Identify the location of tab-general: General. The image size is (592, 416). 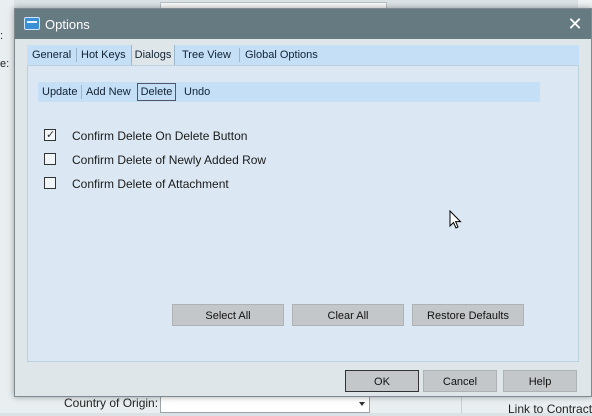
(51, 55).